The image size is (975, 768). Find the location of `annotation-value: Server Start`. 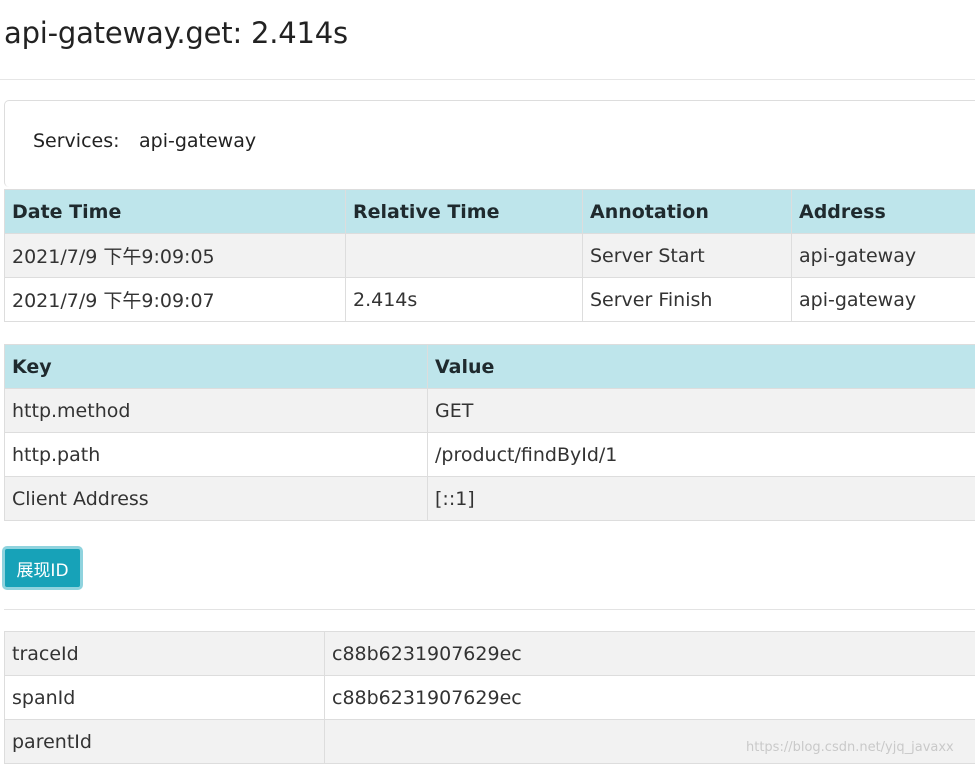

annotation-value: Server Start is located at coordinates (687, 255).